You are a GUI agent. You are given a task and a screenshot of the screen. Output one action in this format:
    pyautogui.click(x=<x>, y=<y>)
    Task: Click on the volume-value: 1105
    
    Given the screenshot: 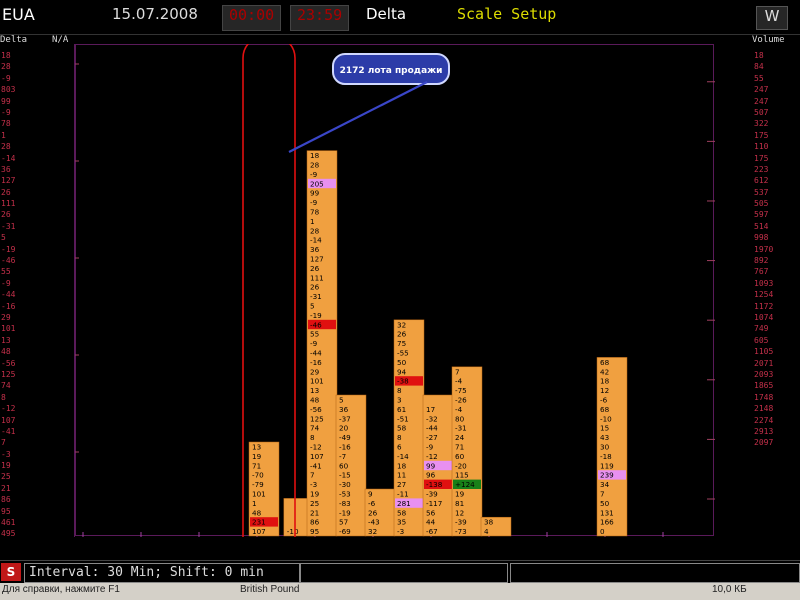 What is the action you would take?
    pyautogui.click(x=764, y=352)
    